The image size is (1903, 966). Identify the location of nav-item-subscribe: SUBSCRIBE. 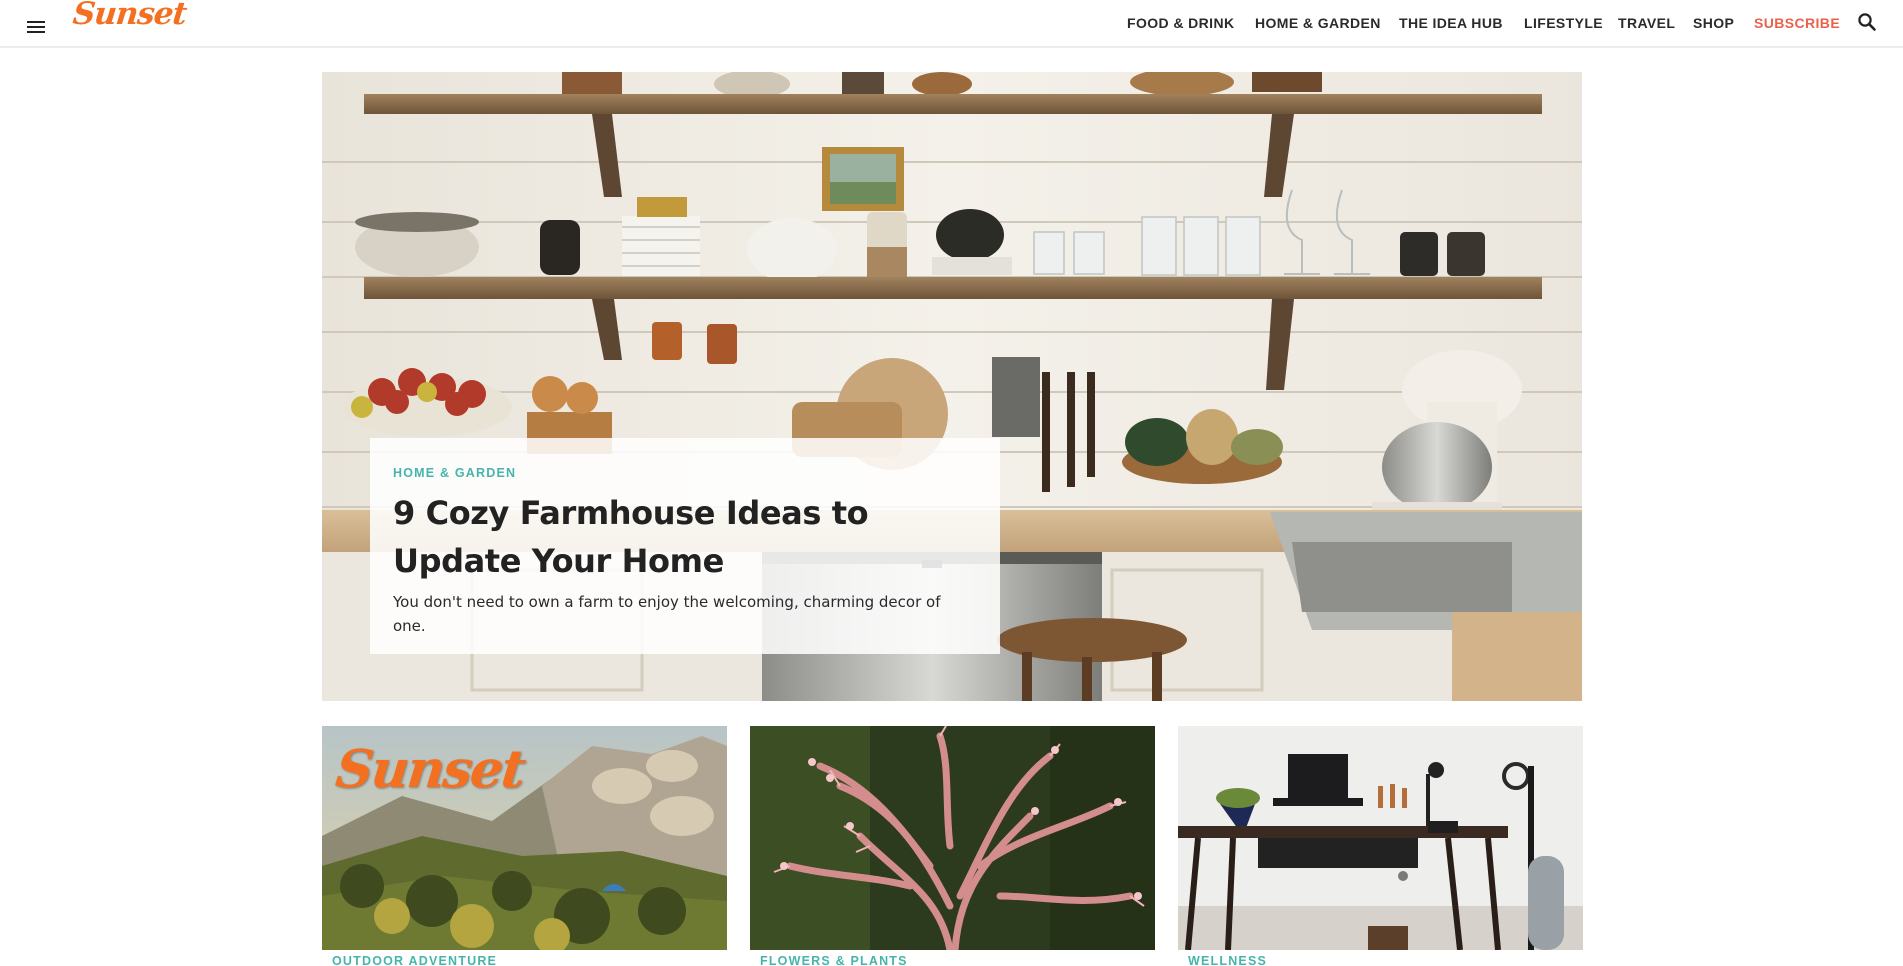
(1797, 23).